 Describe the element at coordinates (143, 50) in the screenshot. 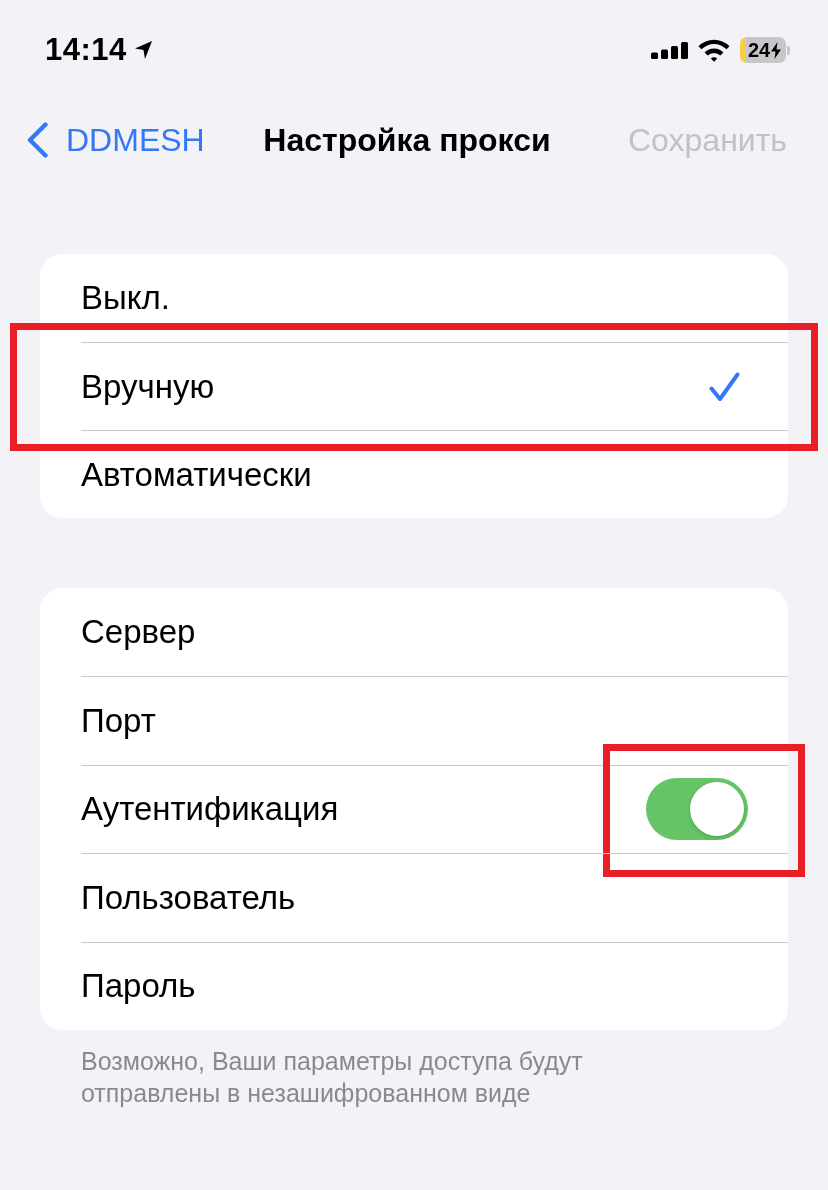

I see `location-arrow-icon` at that location.